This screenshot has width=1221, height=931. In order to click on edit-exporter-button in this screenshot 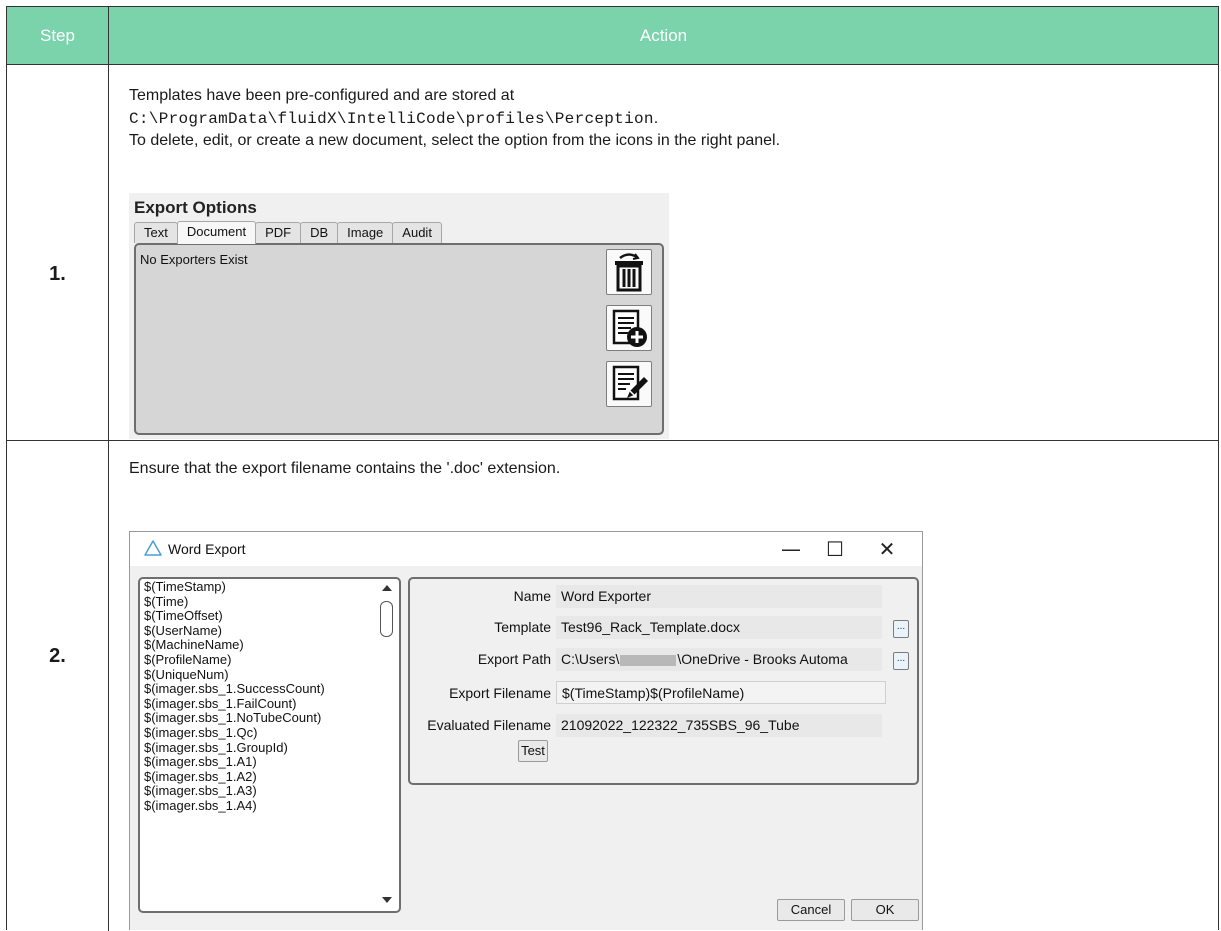, I will do `click(629, 384)`.